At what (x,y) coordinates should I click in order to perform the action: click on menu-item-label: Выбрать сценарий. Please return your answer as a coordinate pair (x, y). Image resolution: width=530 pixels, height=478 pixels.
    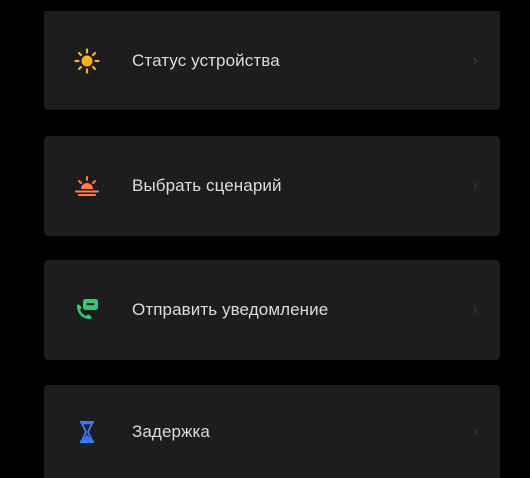
    Looking at the image, I should click on (207, 185).